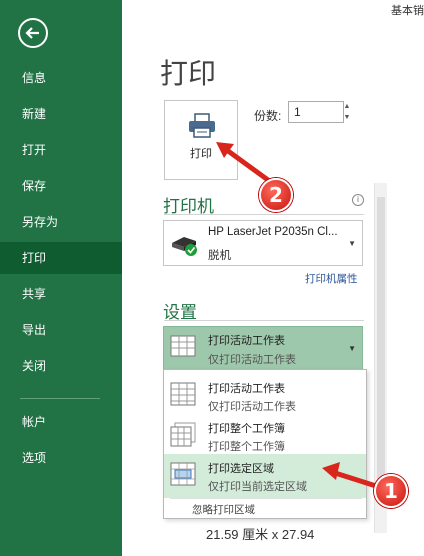 This screenshot has height=556, width=424. What do you see at coordinates (264, 320) in the screenshot?
I see `settings-divider` at bounding box center [264, 320].